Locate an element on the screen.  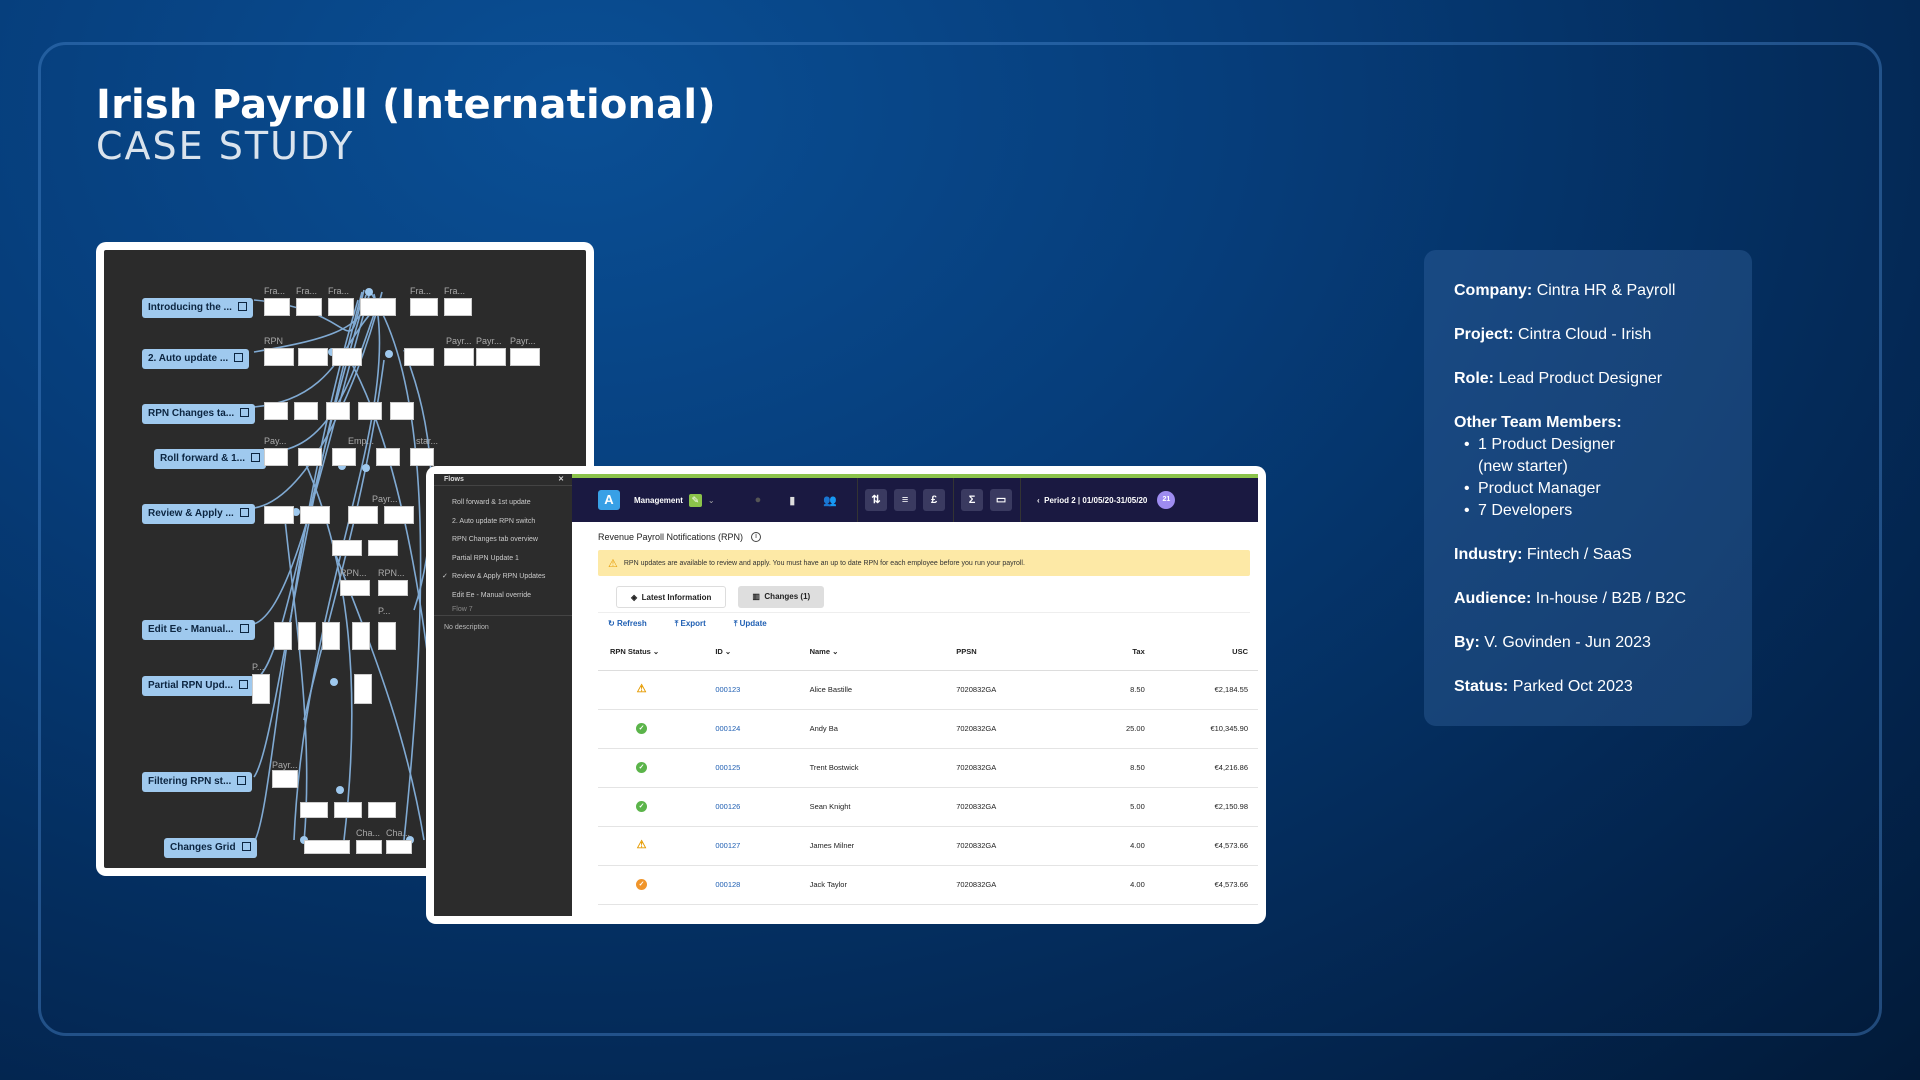
pending-icon: ✓ is located at coordinates (641, 884).